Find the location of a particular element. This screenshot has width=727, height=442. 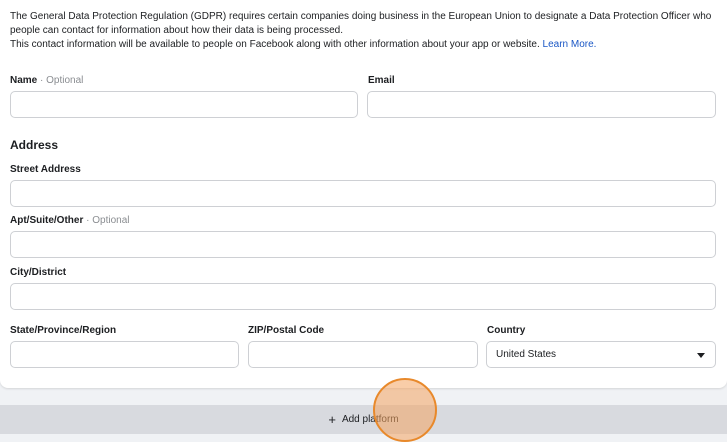

country-select: United States is located at coordinates (601, 354).